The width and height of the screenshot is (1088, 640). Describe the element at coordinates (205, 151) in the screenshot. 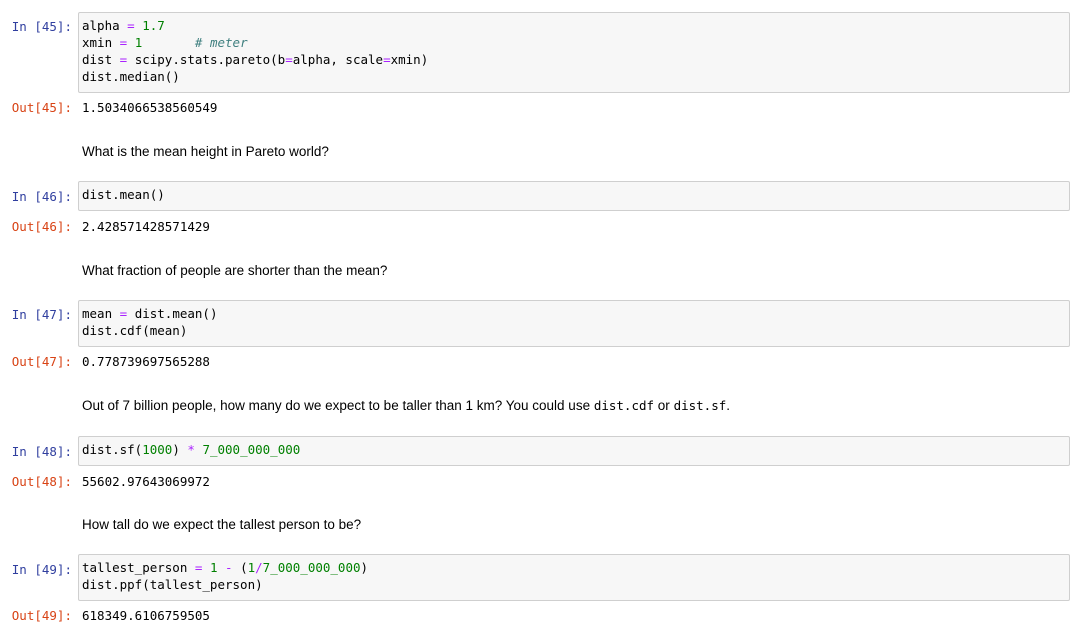

I see `markdown-text: What is the mean height in Pareto world?` at that location.